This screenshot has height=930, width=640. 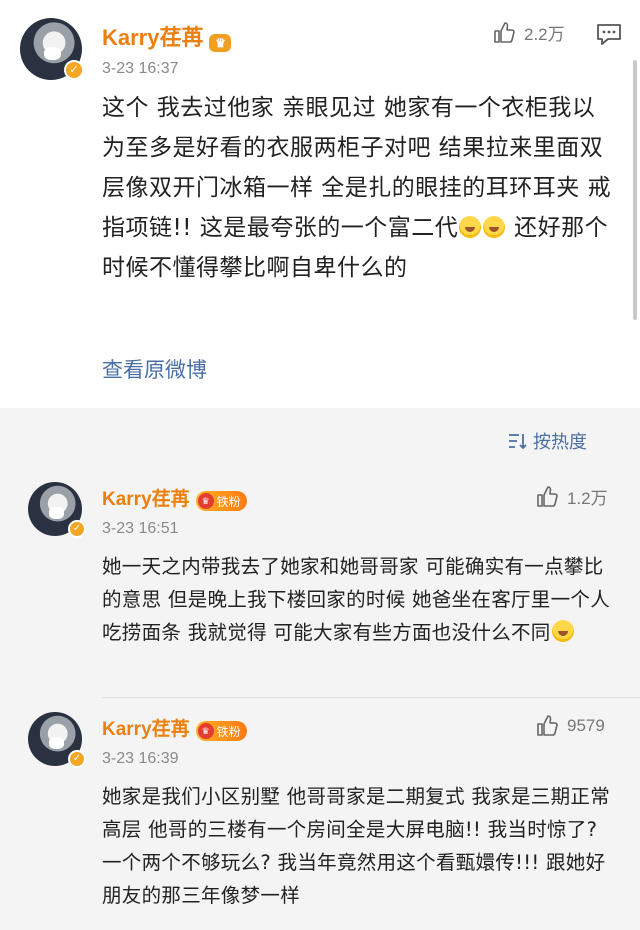 What do you see at coordinates (371, 697) in the screenshot?
I see `comment-divider` at bounding box center [371, 697].